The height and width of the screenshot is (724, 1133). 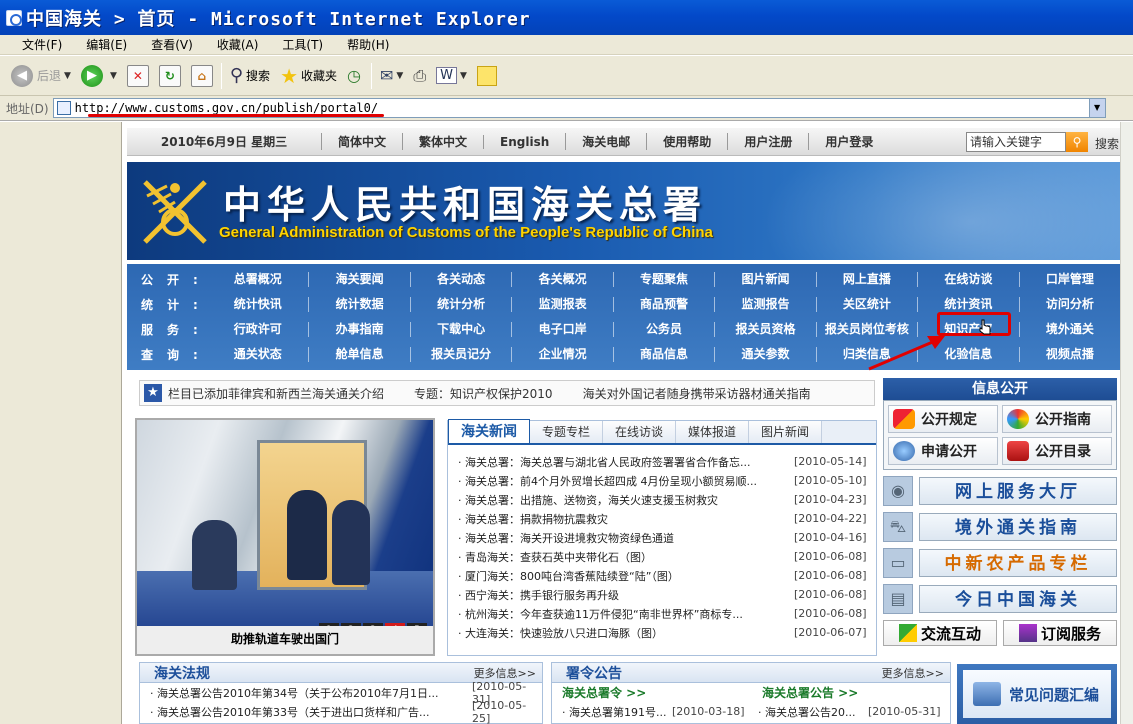 What do you see at coordinates (1000, 527) in the screenshot?
I see `overseas-clearance-link: ⛍ 境外通关指南` at bounding box center [1000, 527].